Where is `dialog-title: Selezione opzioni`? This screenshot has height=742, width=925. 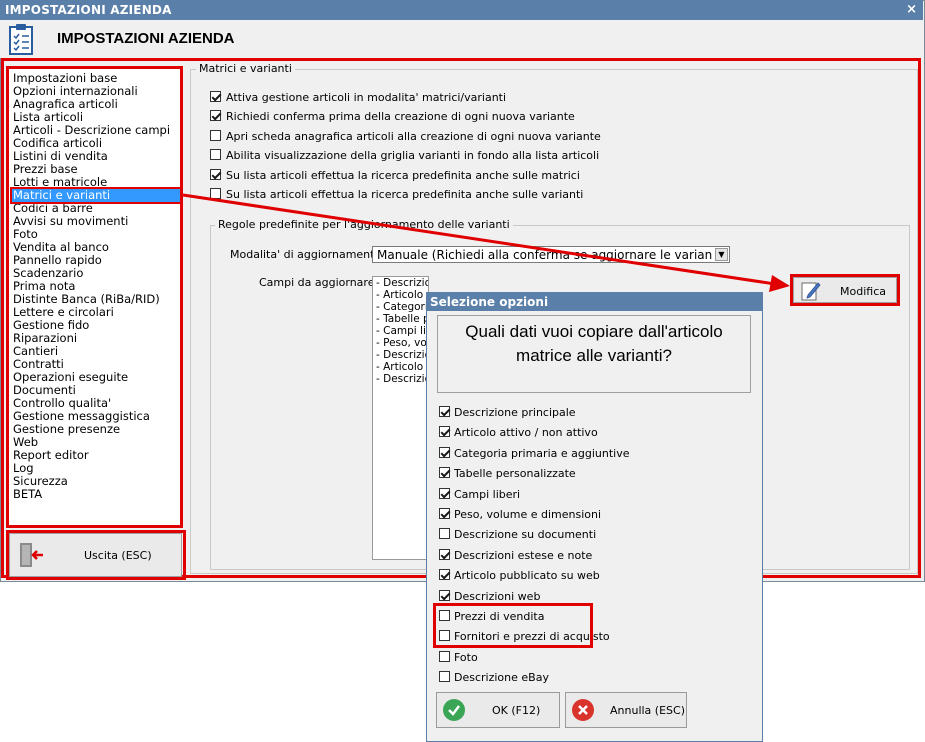
dialog-title: Selezione opzioni is located at coordinates (489, 302).